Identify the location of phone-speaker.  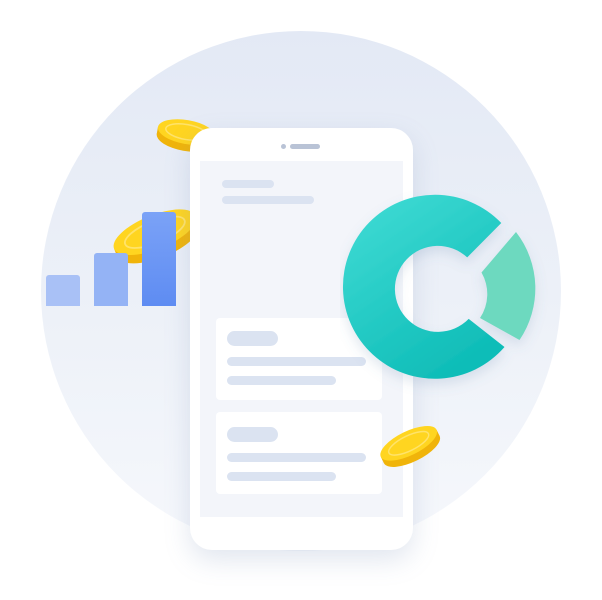
(305, 146).